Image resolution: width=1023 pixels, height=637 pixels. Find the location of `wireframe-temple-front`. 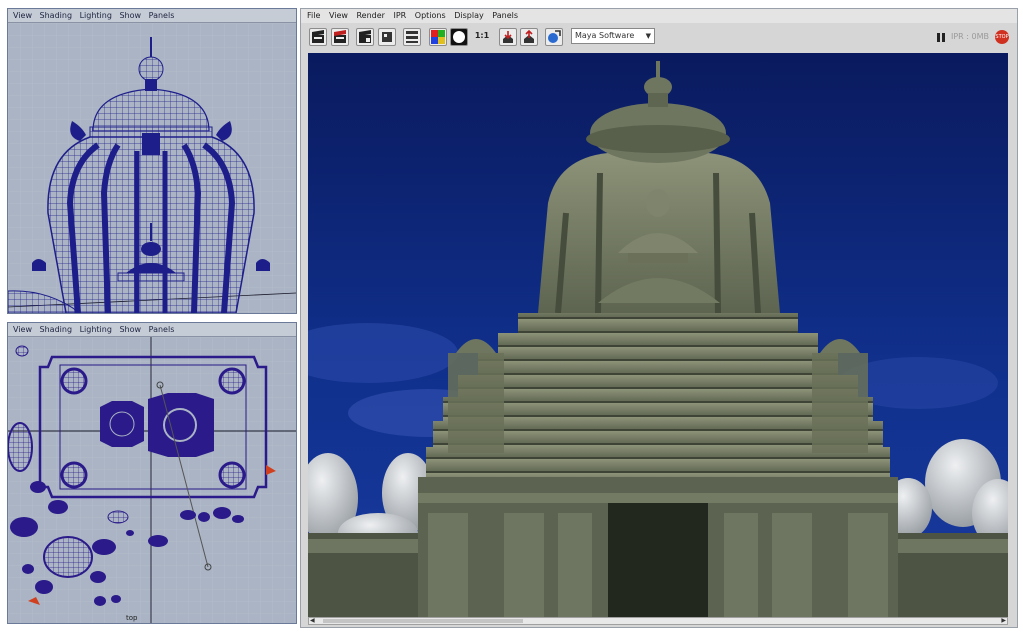

wireframe-temple-front is located at coordinates (152, 168).